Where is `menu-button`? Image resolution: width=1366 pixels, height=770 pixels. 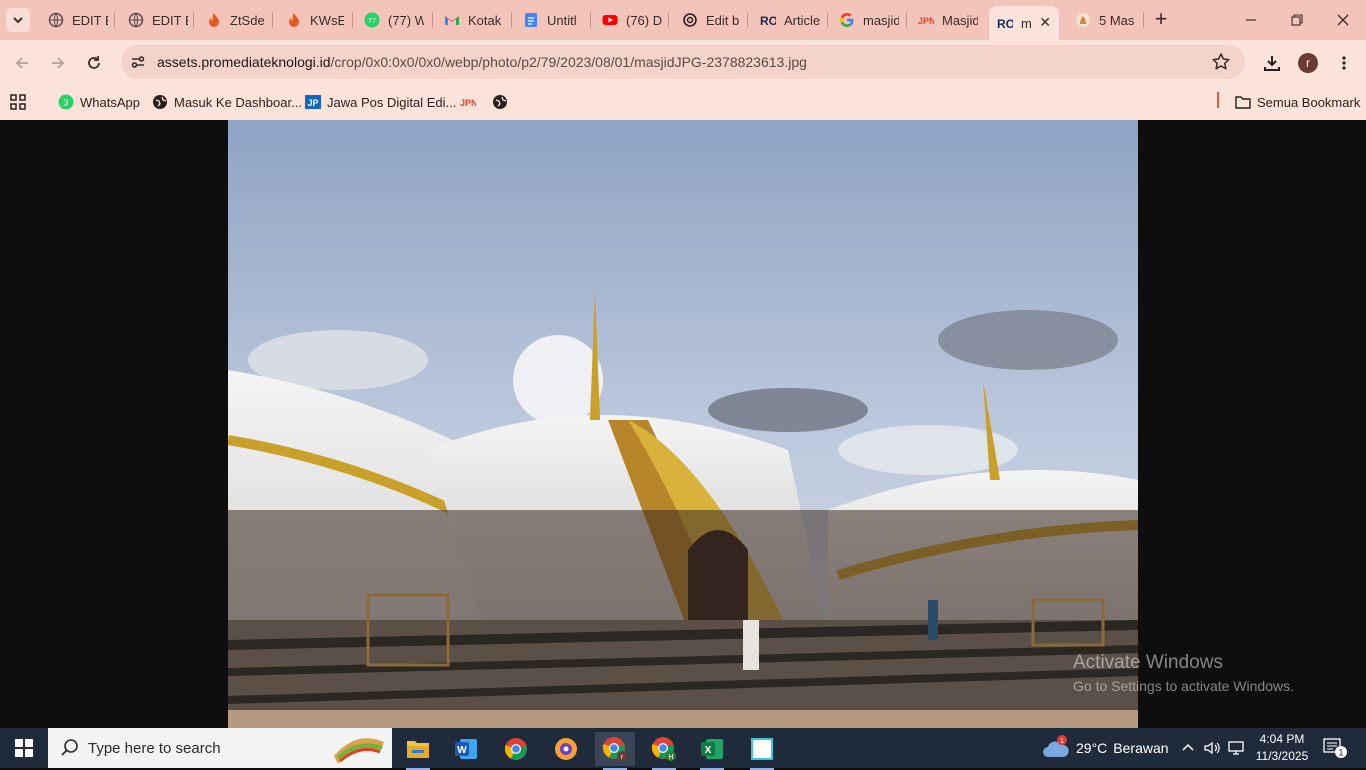
menu-button is located at coordinates (1344, 63).